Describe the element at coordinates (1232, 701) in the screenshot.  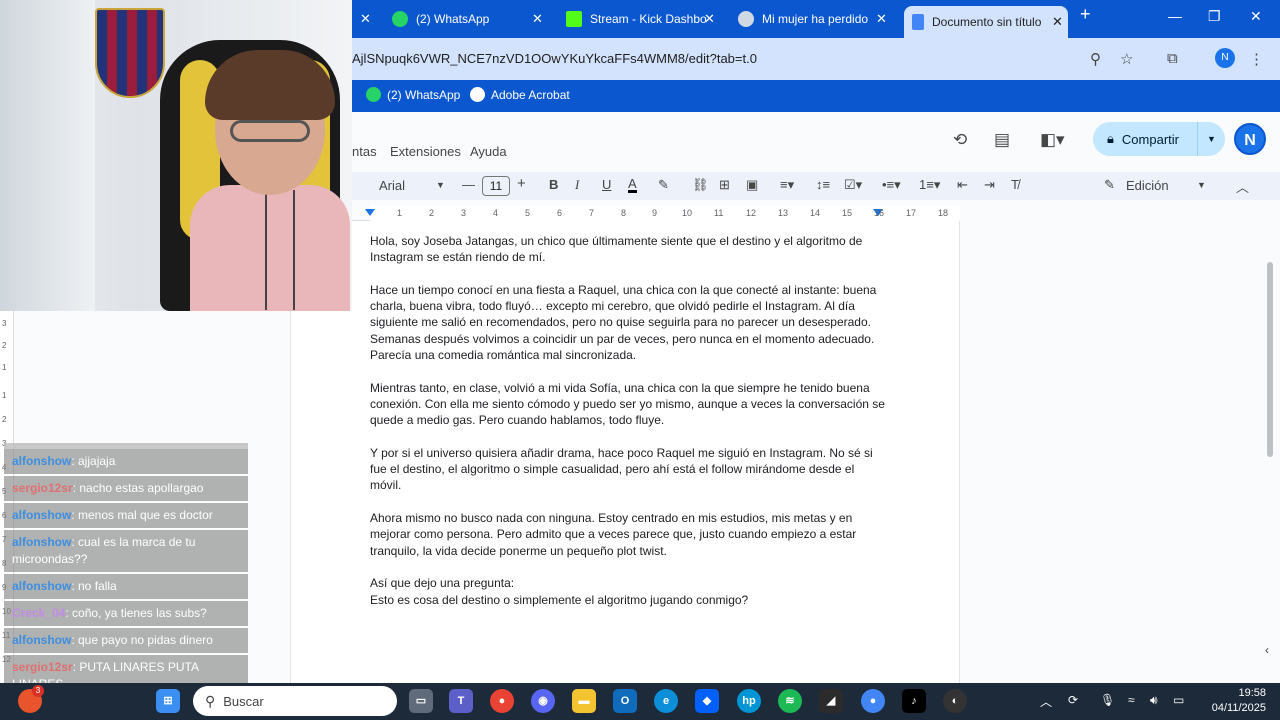
I see `system-clock: 19:58 04/11/2025` at that location.